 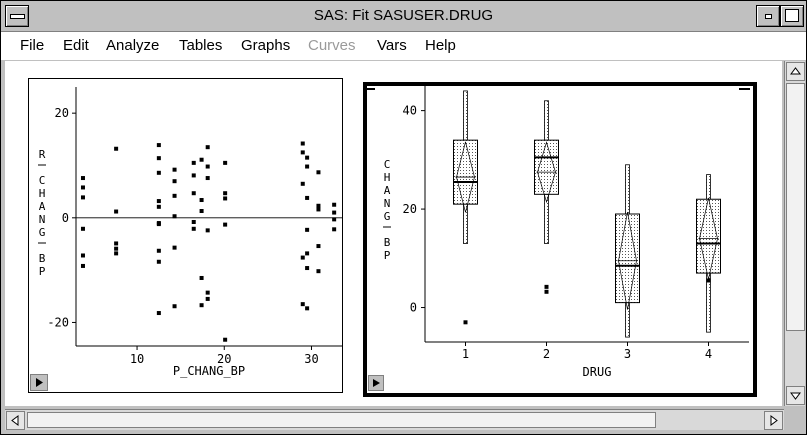 What do you see at coordinates (341, 420) in the screenshot?
I see `horizontal-scroll-thumb` at bounding box center [341, 420].